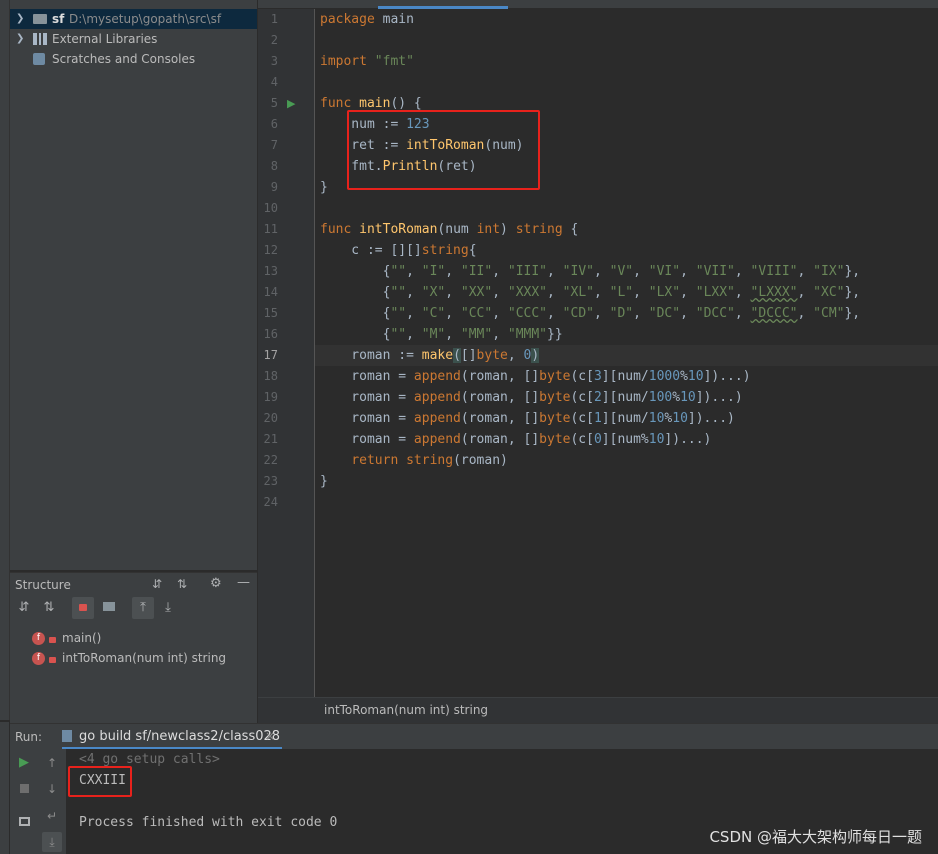 This screenshot has width=938, height=854. I want to click on folder-icon, so click(40, 19).